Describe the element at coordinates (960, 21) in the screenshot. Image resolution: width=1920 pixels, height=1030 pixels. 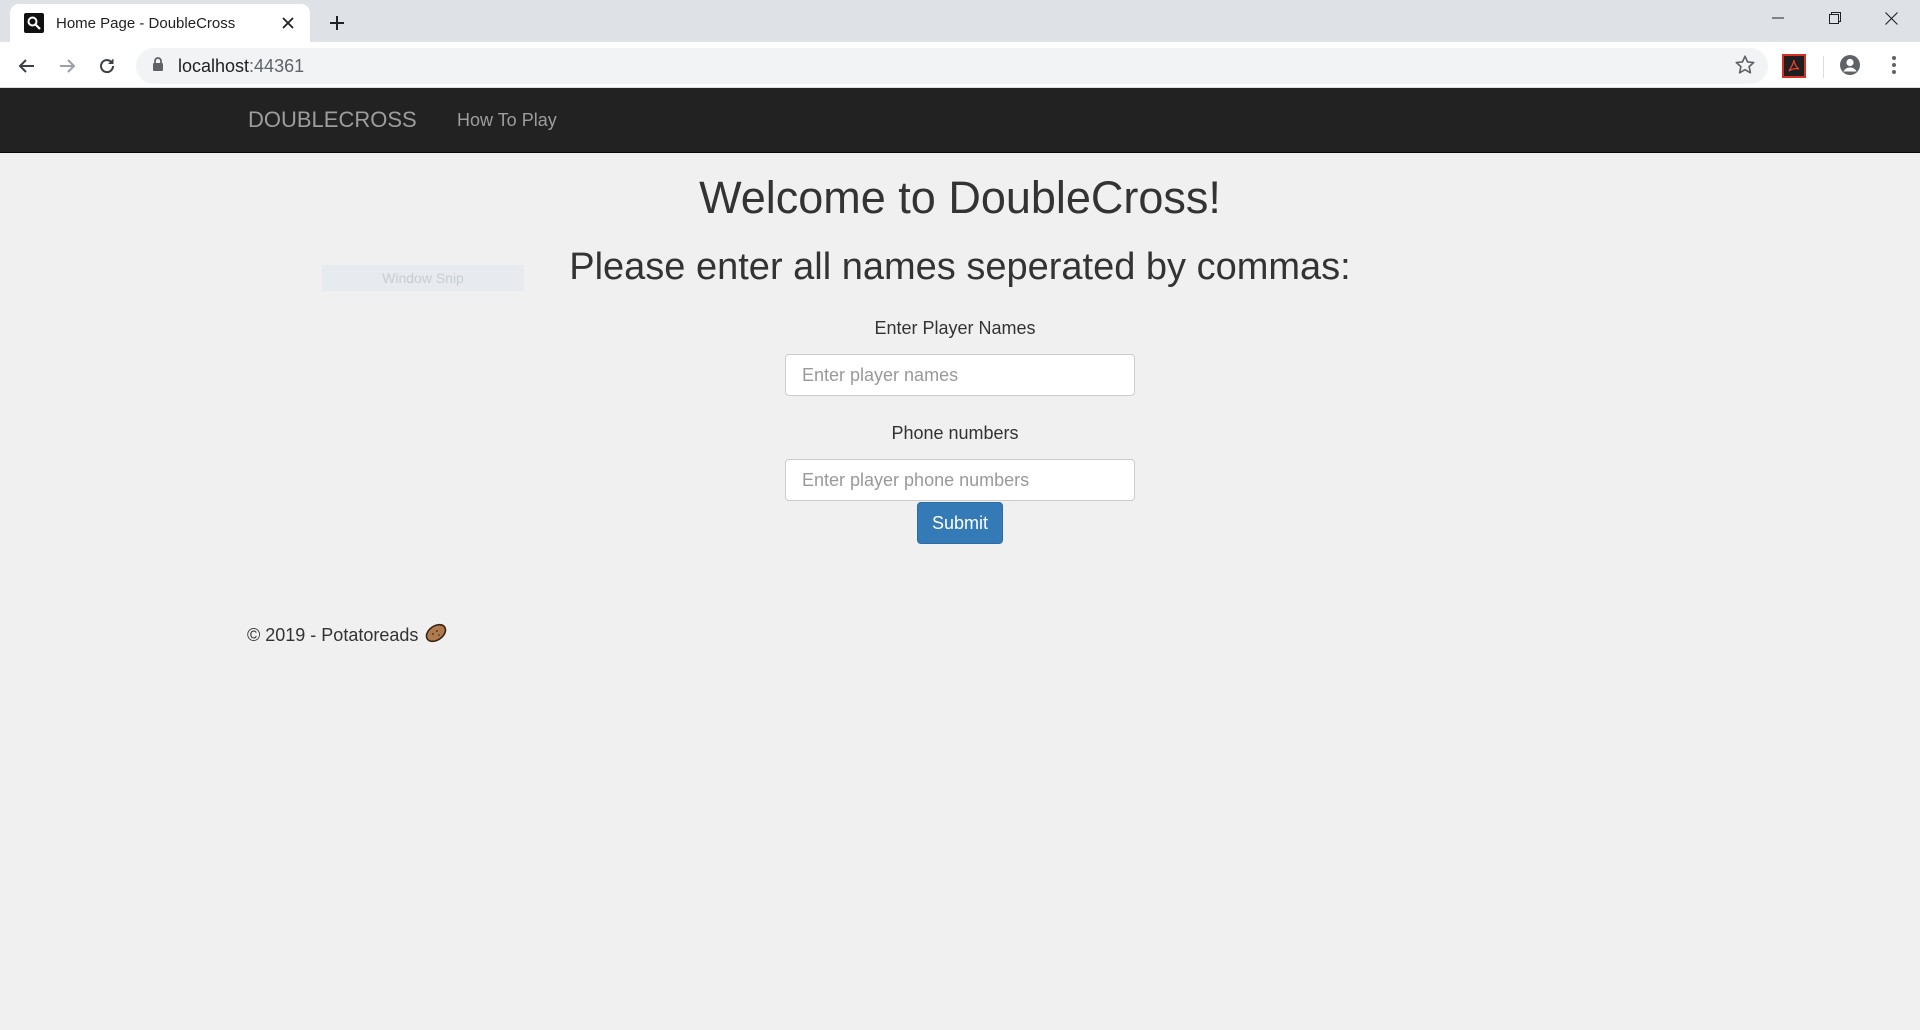
I see `tab-strip: Home Page - DoubleCross` at that location.